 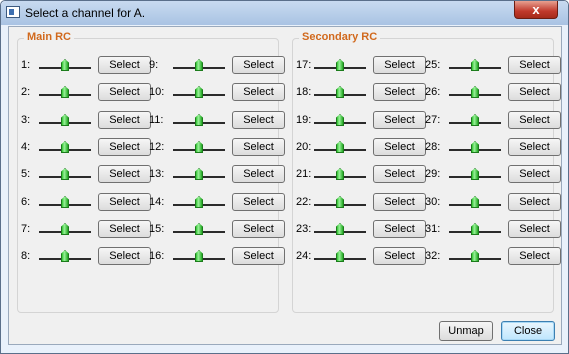 I want to click on channel-32-slider, so click(x=475, y=257).